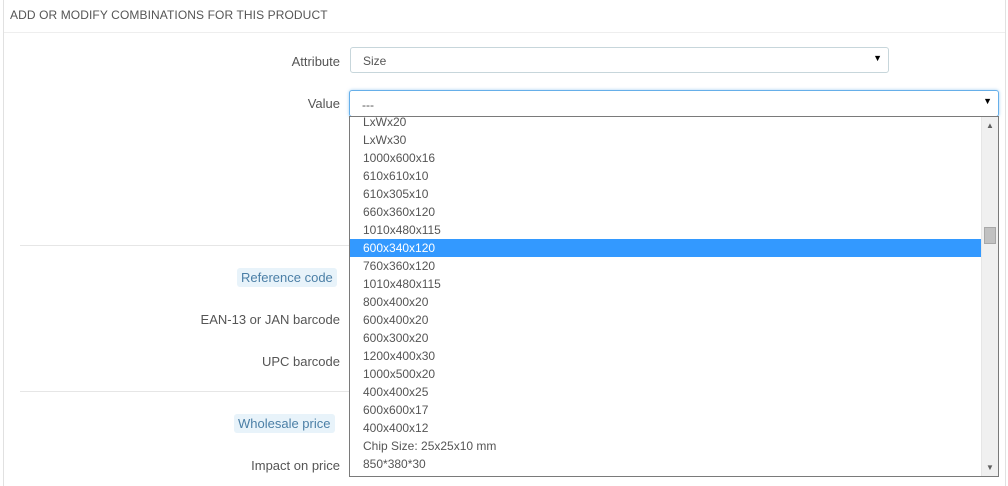  Describe the element at coordinates (666, 158) in the screenshot. I see `dropdown-option: 1000x600x16` at that location.